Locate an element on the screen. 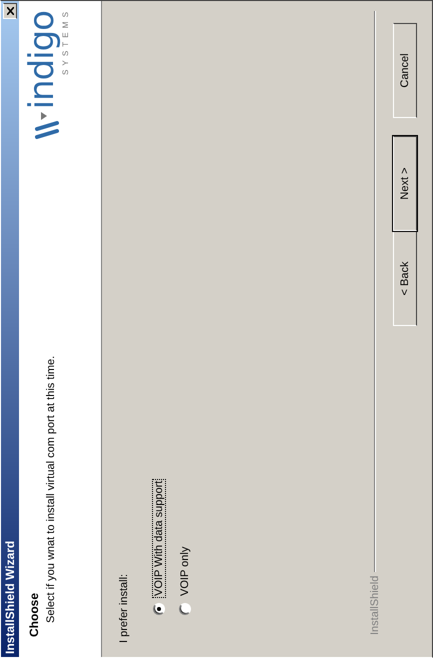 The width and height of the screenshot is (433, 658). close-icon is located at coordinates (10, 11).